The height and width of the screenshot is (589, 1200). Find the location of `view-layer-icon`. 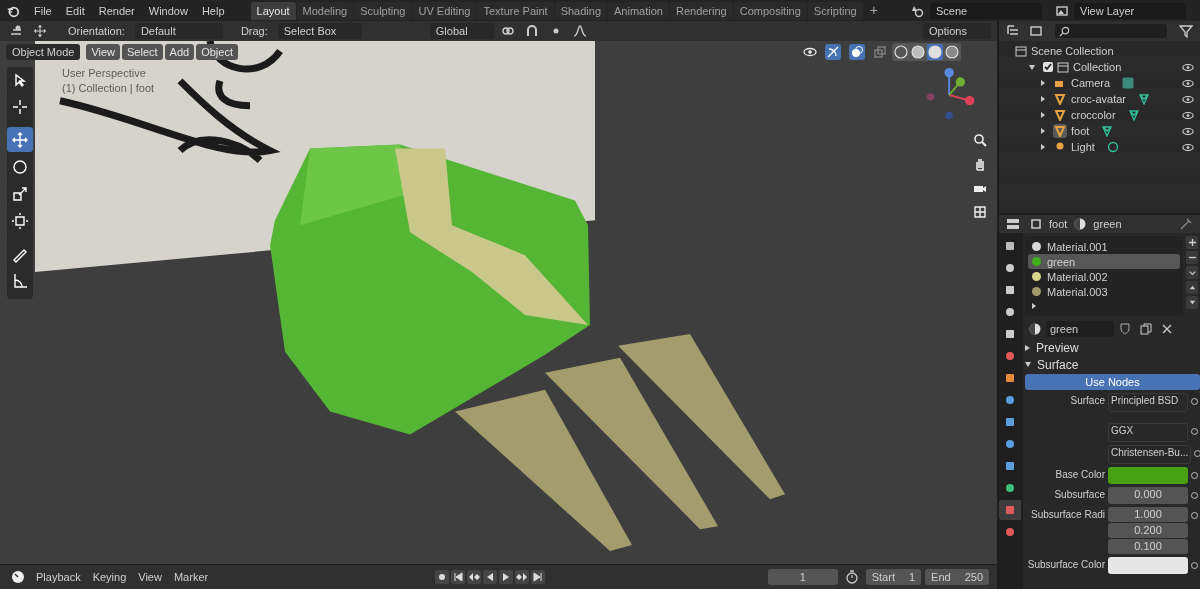

view-layer-icon is located at coordinates (1062, 10).